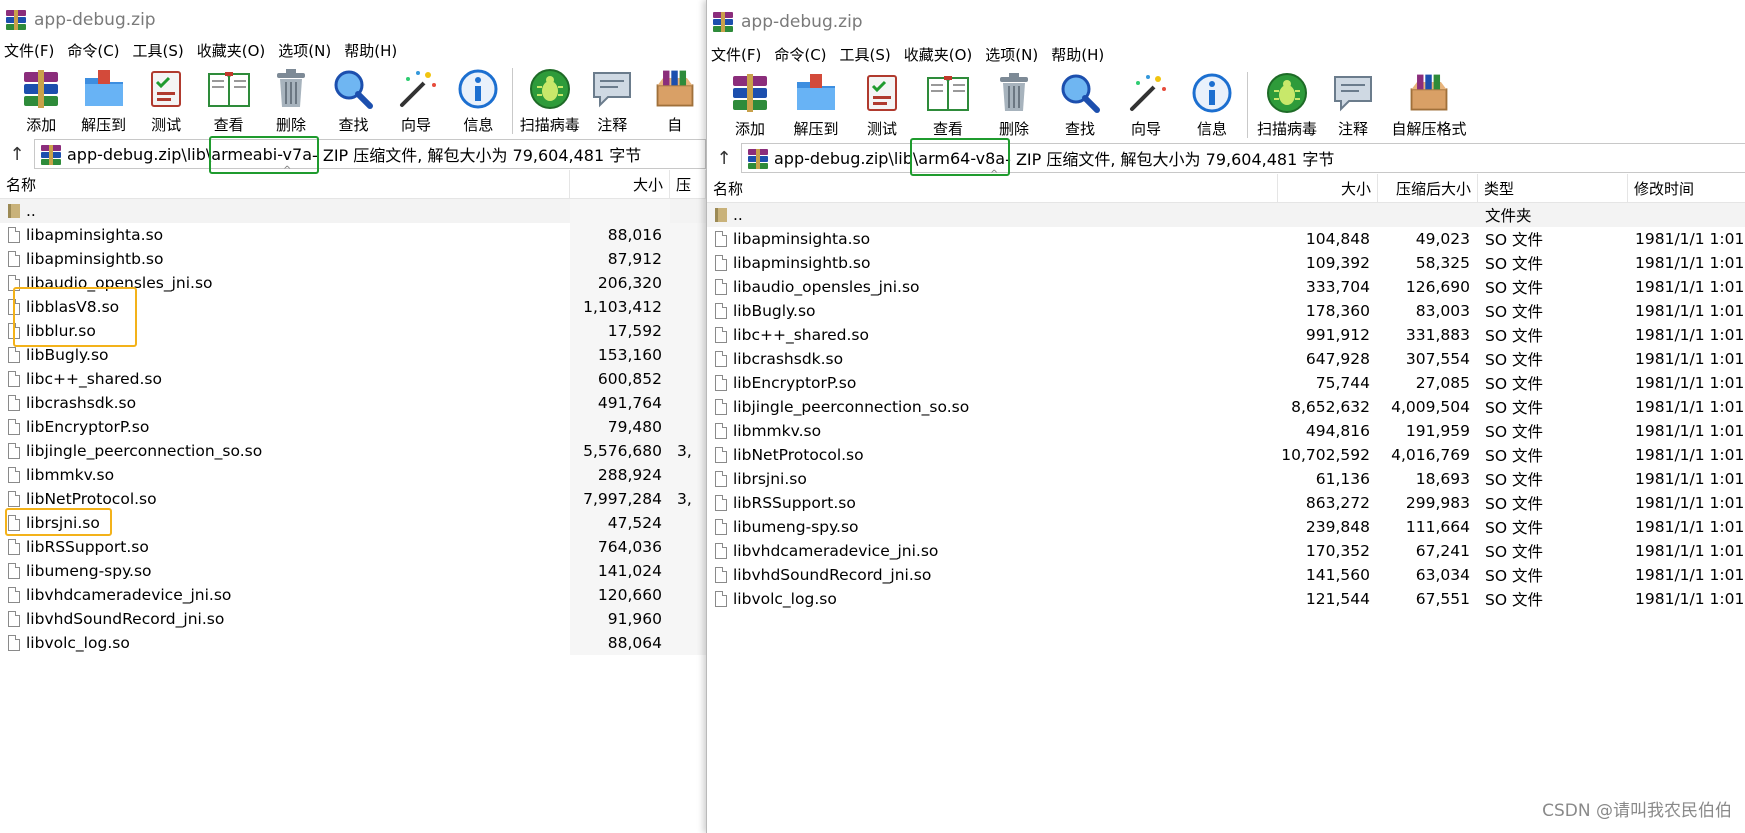  What do you see at coordinates (1442, 599) in the screenshot?
I see `file-packed-size: 67,551` at bounding box center [1442, 599].